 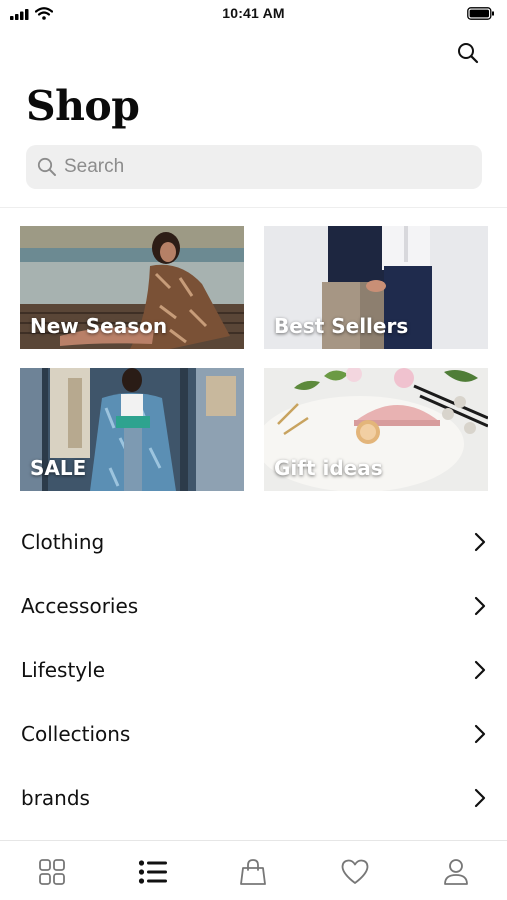 I want to click on category-label: Collections, so click(x=76, y=734).